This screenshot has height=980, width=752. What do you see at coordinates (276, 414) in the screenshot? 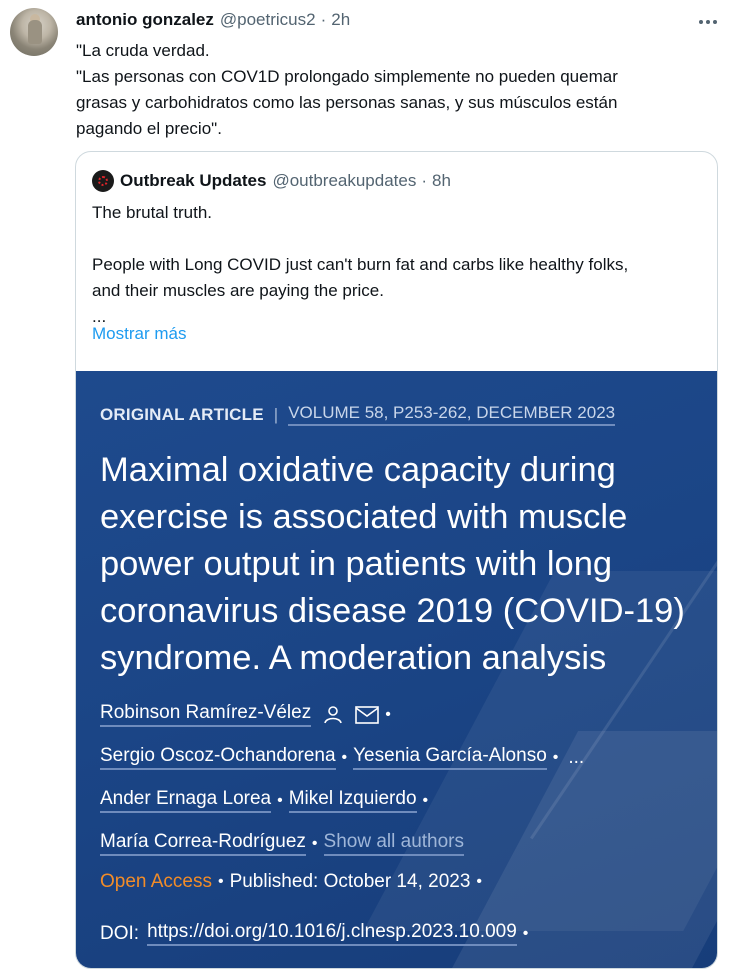
I see `meta-pipe: |` at bounding box center [276, 414].